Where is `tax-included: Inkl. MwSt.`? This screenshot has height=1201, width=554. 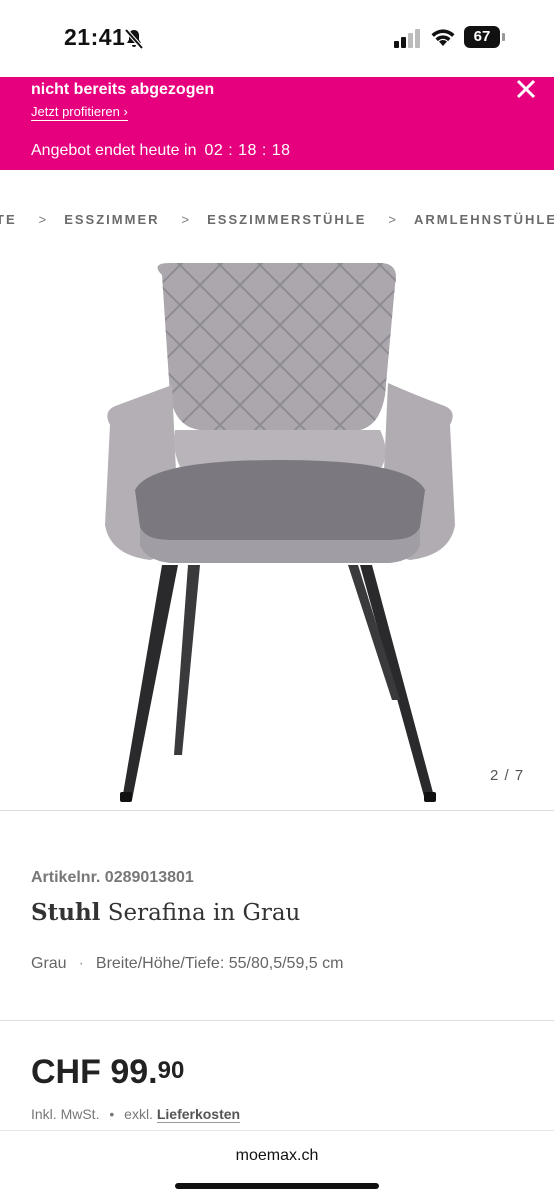 tax-included: Inkl. MwSt. is located at coordinates (65, 1114).